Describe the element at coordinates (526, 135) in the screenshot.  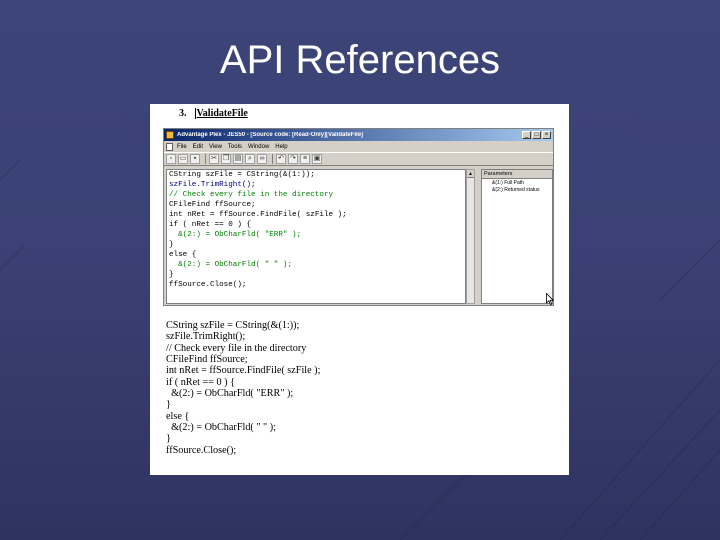
I see `minimize-button: _` at that location.